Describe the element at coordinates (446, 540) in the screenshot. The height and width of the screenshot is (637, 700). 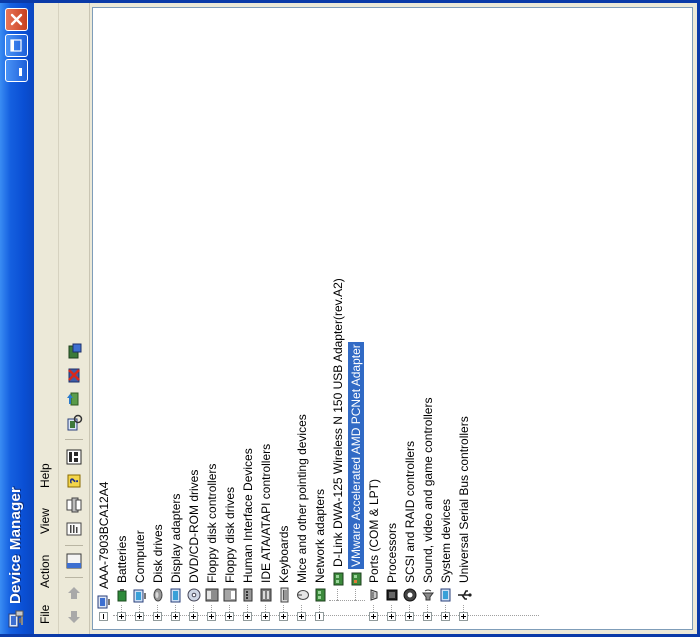
I see `tree-item-label: System devices` at that location.